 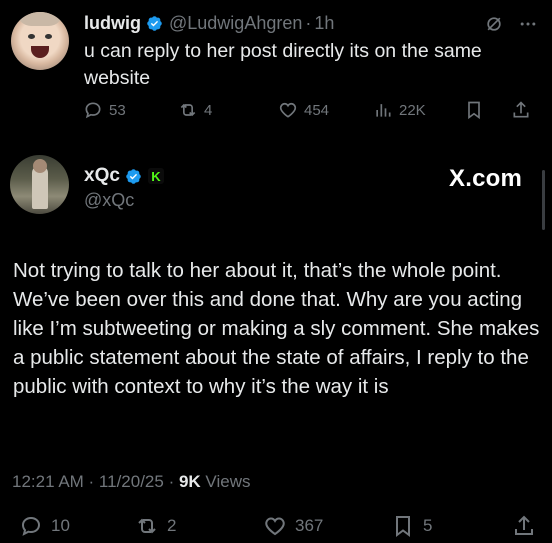 I want to click on more-icon, so click(x=528, y=24).